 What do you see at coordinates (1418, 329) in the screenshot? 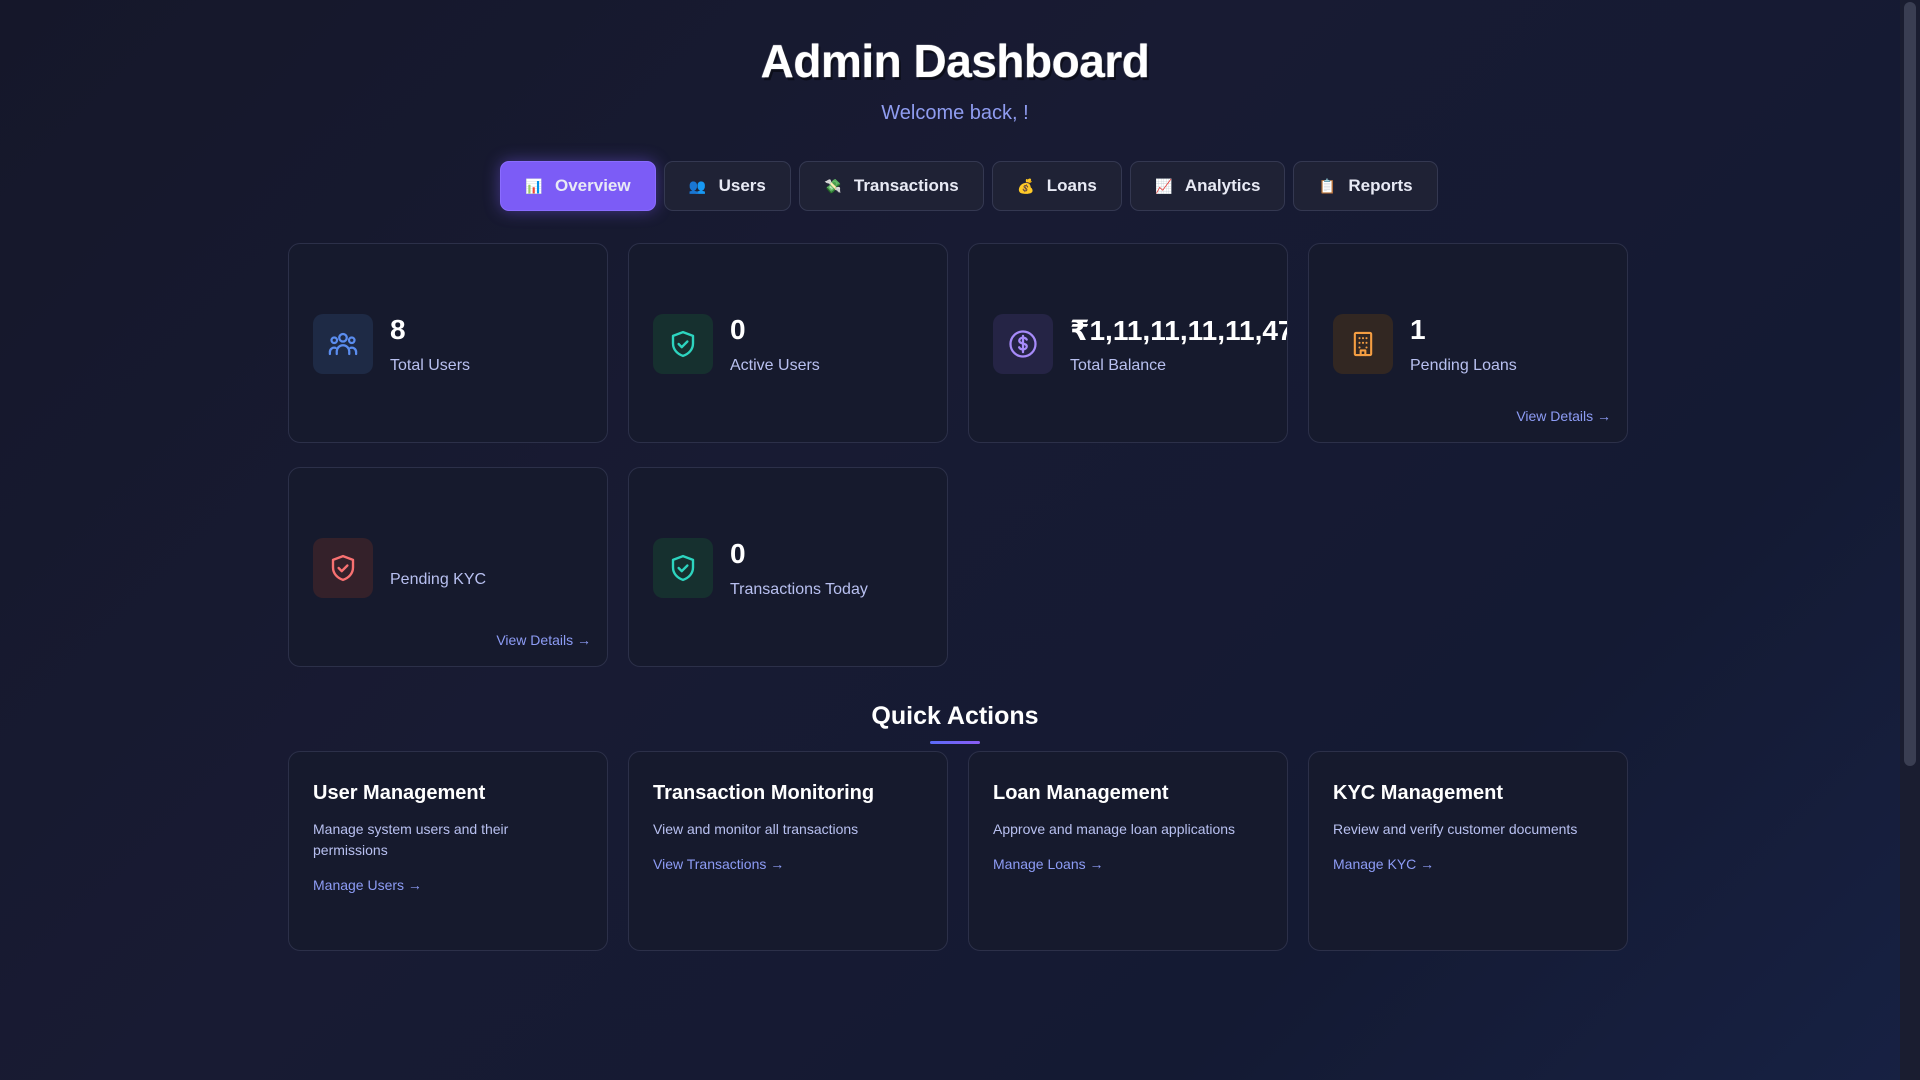
I see `stat-value: 1` at bounding box center [1418, 329].